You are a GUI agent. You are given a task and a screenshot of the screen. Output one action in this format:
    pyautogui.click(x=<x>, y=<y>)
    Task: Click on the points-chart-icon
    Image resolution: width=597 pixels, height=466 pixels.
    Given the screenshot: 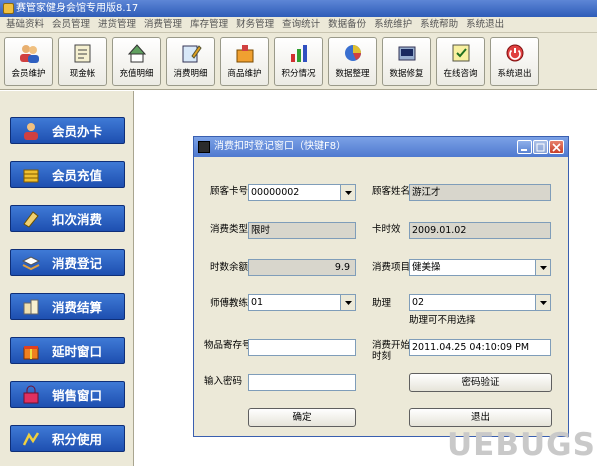 What is the action you would take?
    pyautogui.click(x=299, y=53)
    